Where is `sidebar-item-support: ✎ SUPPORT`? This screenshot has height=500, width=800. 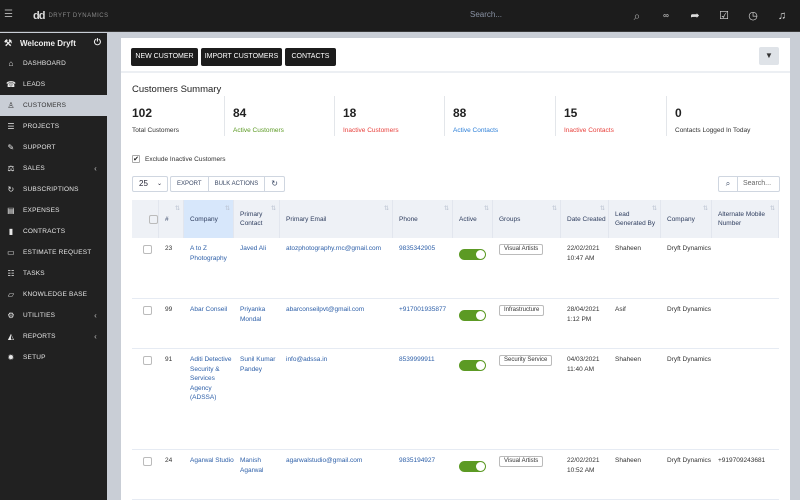
sidebar-item-support: ✎ SUPPORT is located at coordinates (53, 147).